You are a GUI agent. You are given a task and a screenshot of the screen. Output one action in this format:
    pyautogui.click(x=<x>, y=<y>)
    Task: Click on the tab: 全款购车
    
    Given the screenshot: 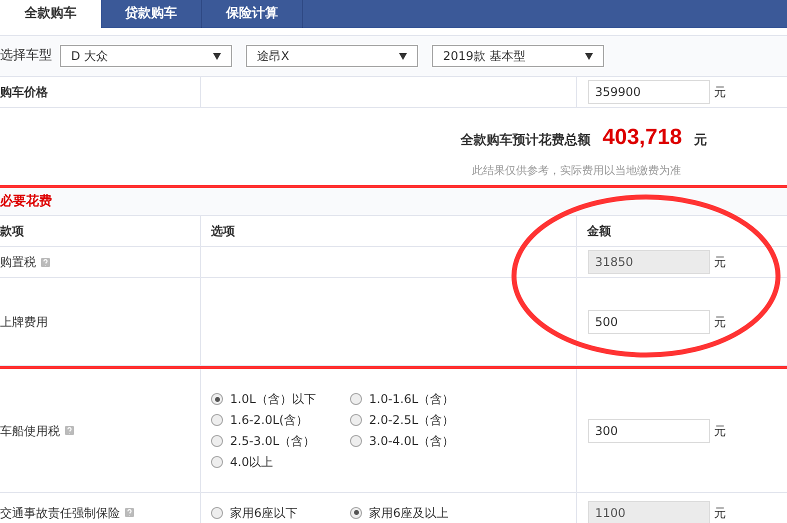 What is the action you would take?
    pyautogui.click(x=50, y=14)
    